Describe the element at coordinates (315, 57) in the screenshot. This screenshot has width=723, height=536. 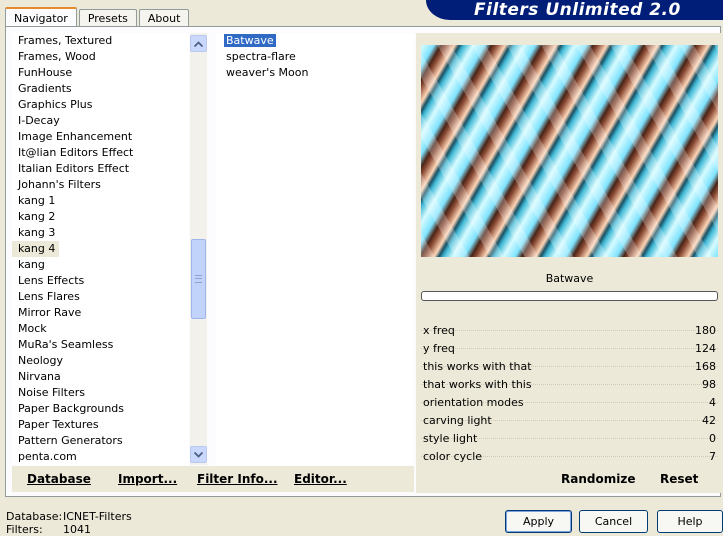
I see `filter-item: spectra-flare` at that location.